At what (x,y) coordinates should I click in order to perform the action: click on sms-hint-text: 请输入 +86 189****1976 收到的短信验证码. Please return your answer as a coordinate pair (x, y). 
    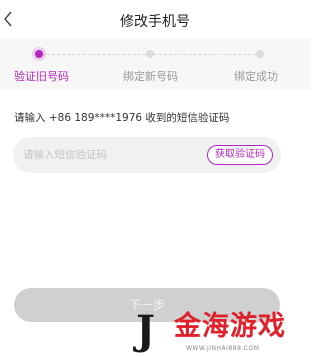
    Looking at the image, I should click on (122, 118).